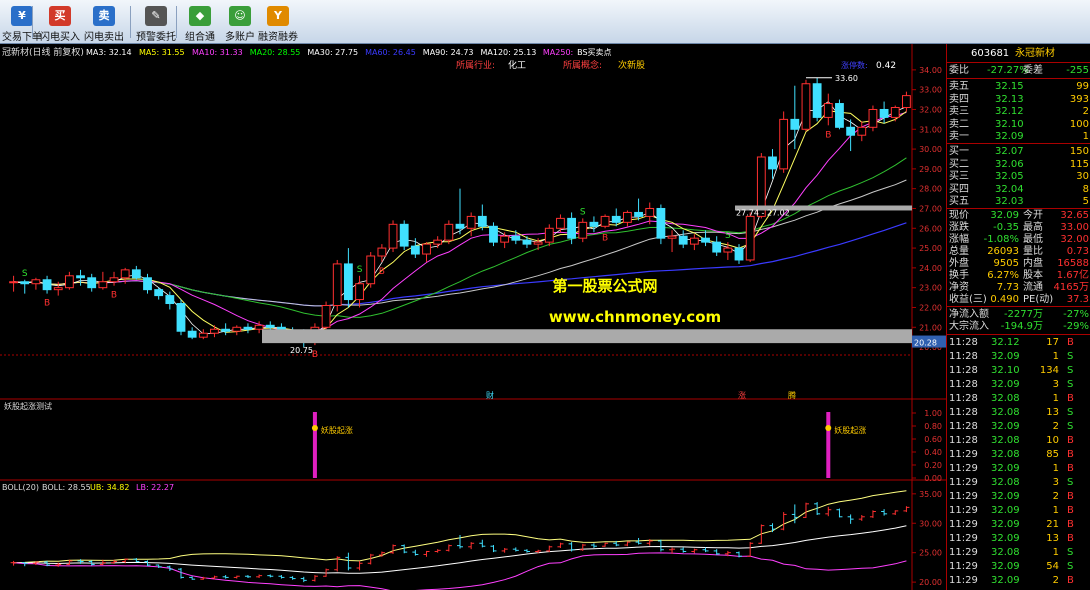  I want to click on boll-value: BOLL: 28.55, so click(66, 487).